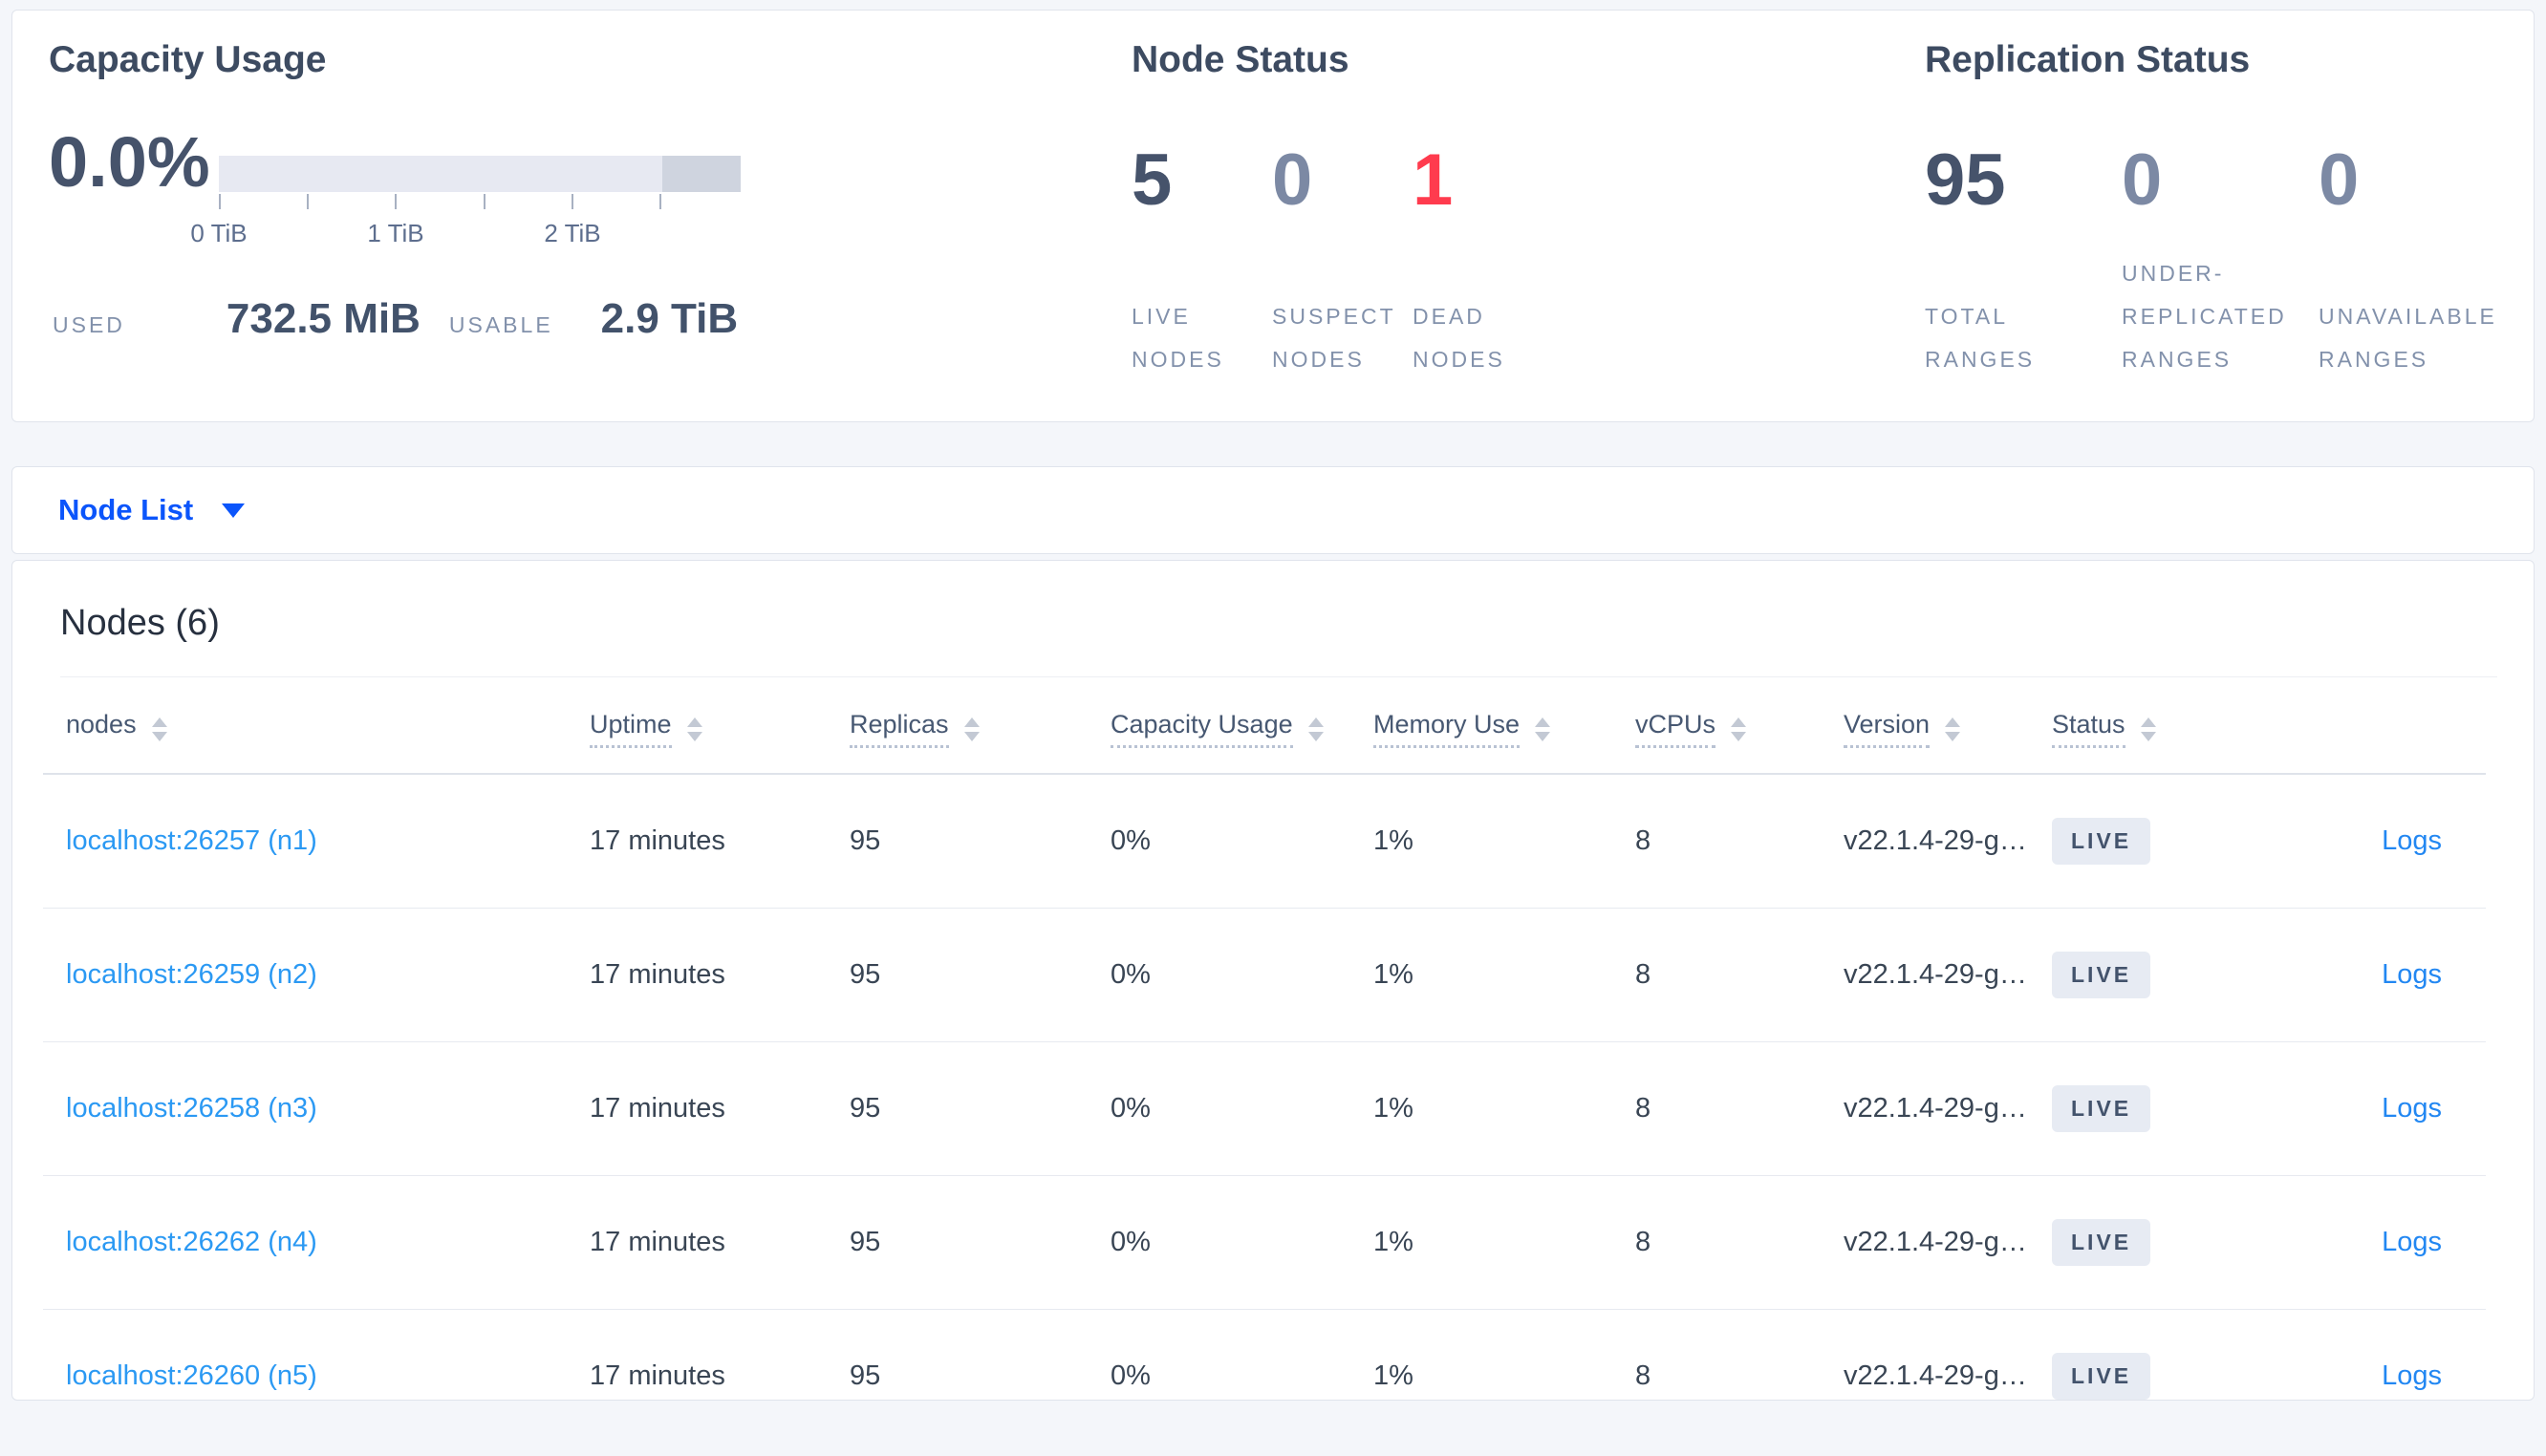  Describe the element at coordinates (720, 729) in the screenshot. I see `column-header: Uptime` at that location.